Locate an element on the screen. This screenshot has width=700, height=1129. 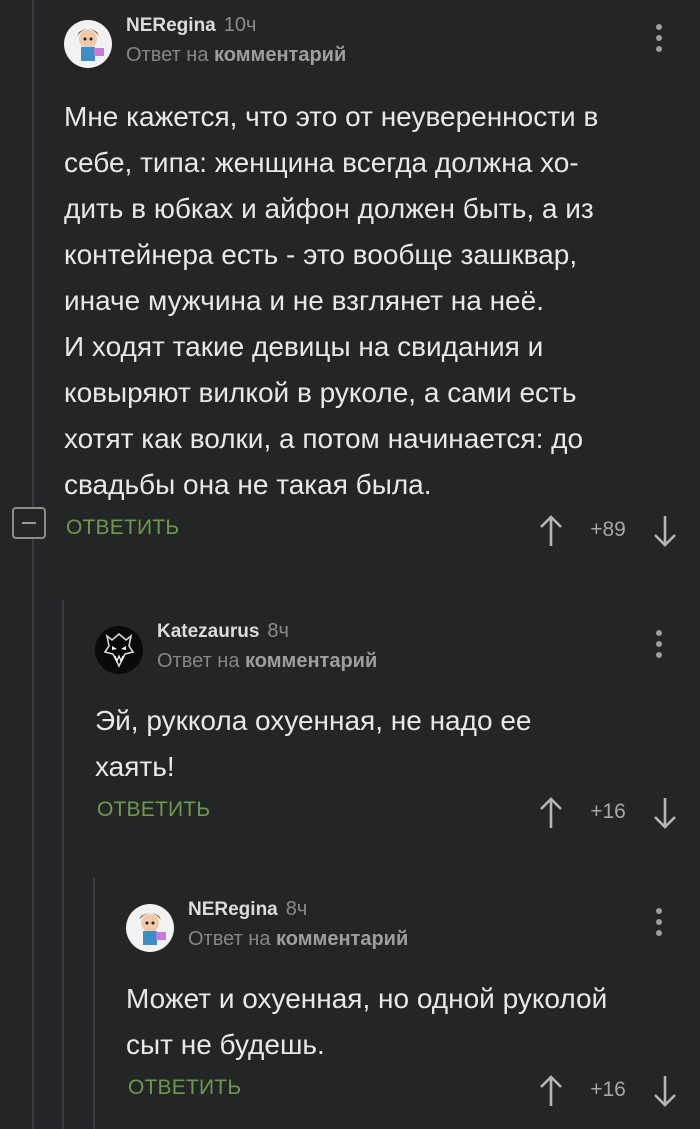
comment-actions: ОТВЕТИТЬ +89 is located at coordinates (382, 532).